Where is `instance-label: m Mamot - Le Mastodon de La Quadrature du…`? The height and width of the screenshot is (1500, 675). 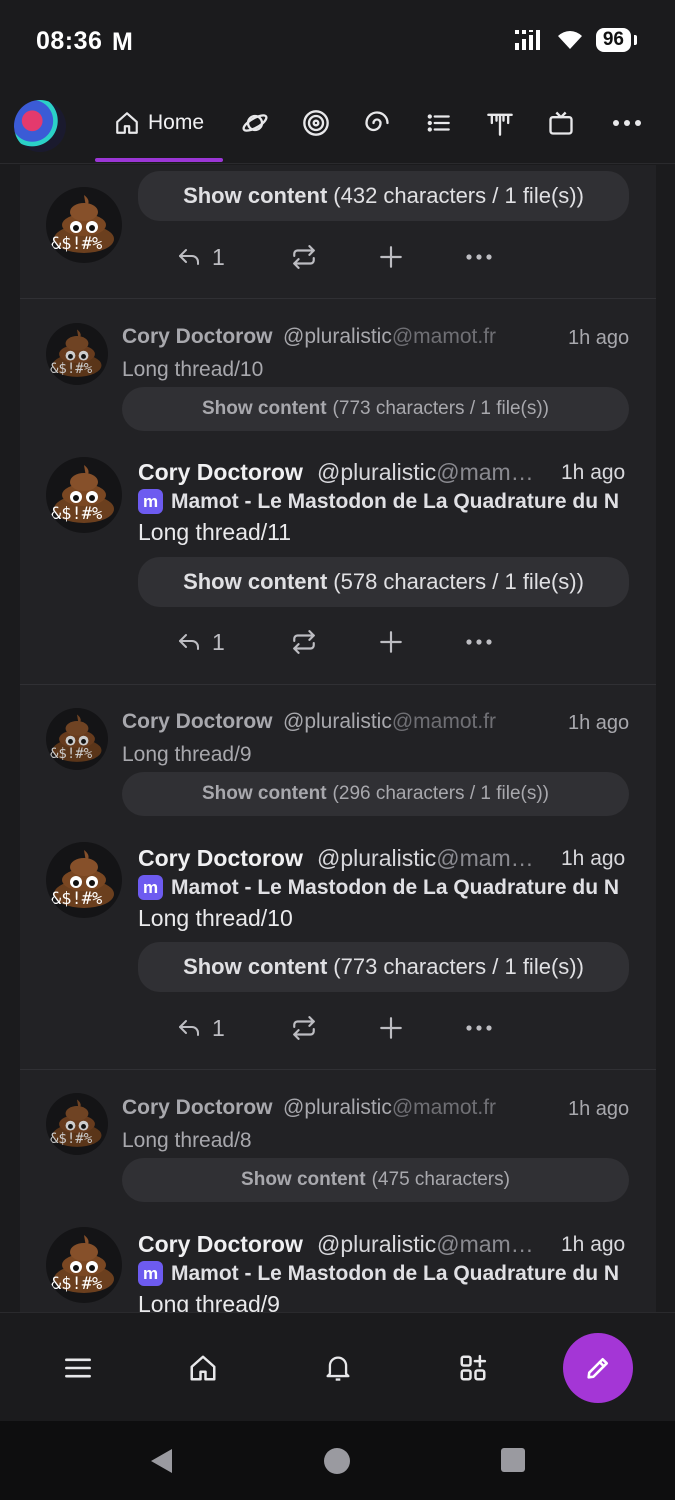 instance-label: m Mamot - Le Mastodon de La Quadrature du… is located at coordinates (383, 887).